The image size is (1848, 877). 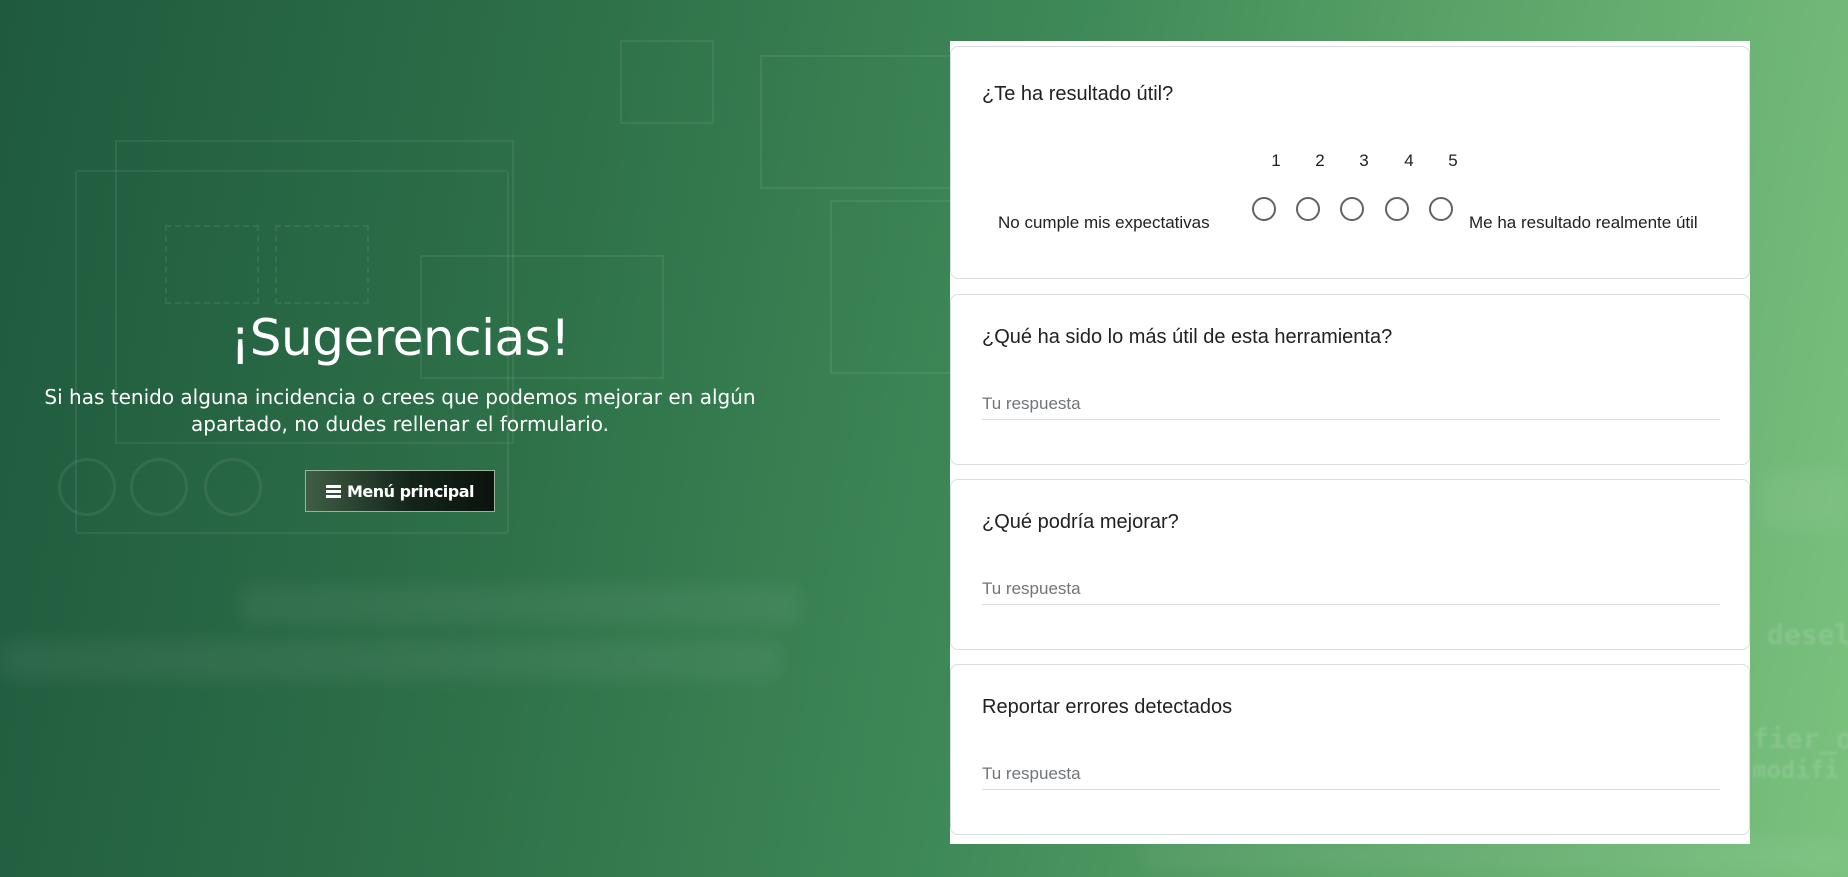 I want to click on scale-high-label: Me ha resultado realmente útil, so click(x=1583, y=222).